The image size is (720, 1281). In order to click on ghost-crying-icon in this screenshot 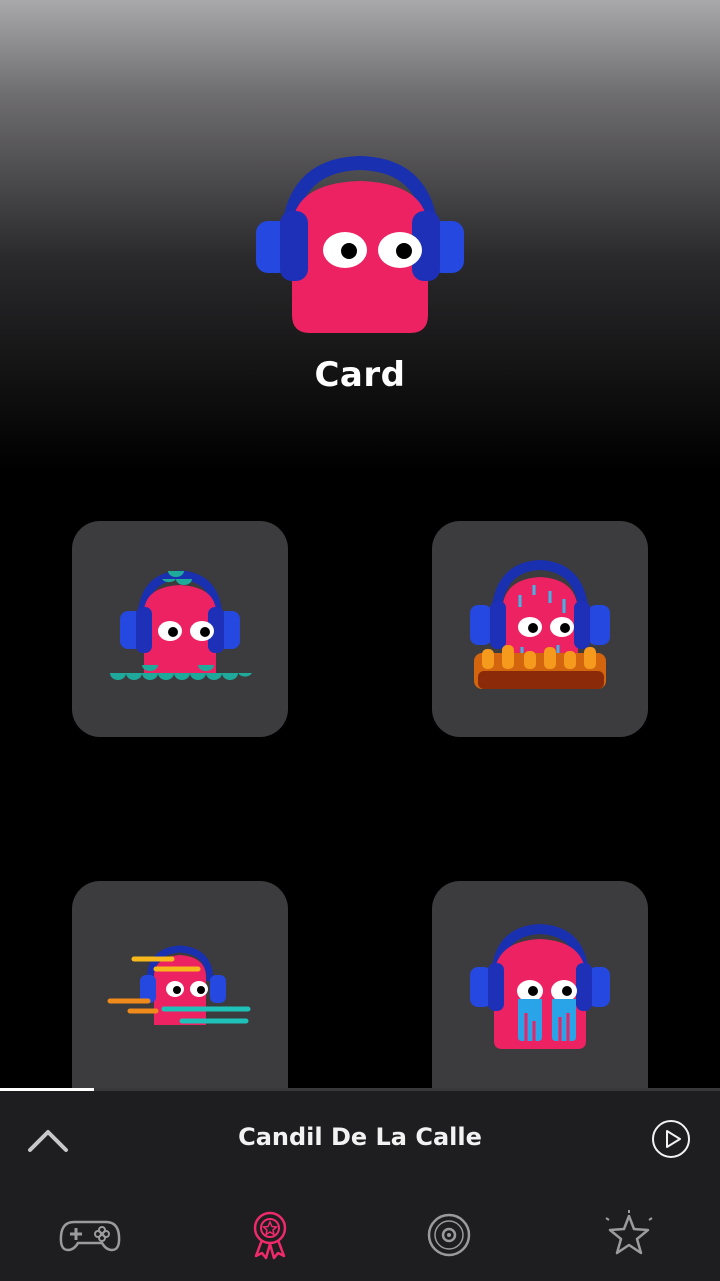, I will do `click(540, 986)`.